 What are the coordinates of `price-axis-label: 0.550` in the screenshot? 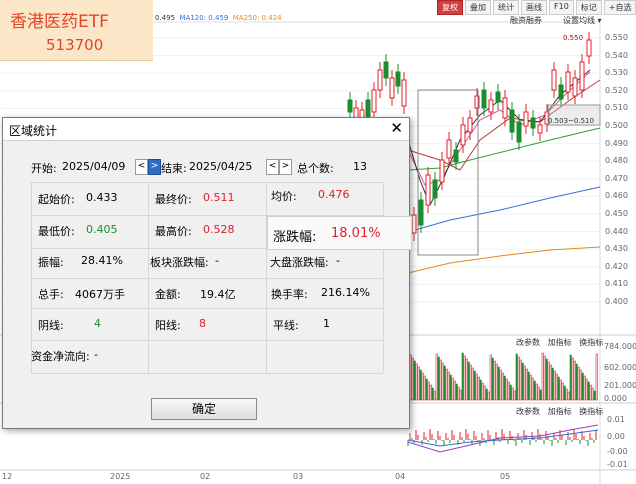 It's located at (616, 37).